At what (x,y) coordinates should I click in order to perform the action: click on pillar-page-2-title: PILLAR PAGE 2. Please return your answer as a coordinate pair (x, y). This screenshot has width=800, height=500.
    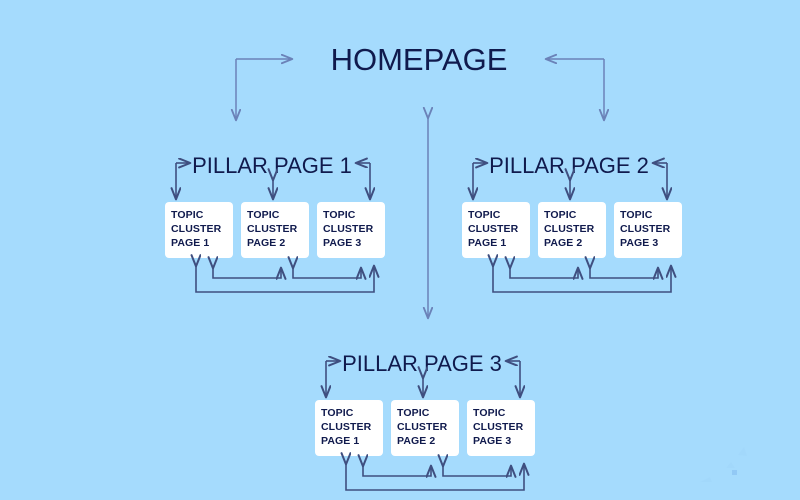
    Looking at the image, I should click on (569, 165).